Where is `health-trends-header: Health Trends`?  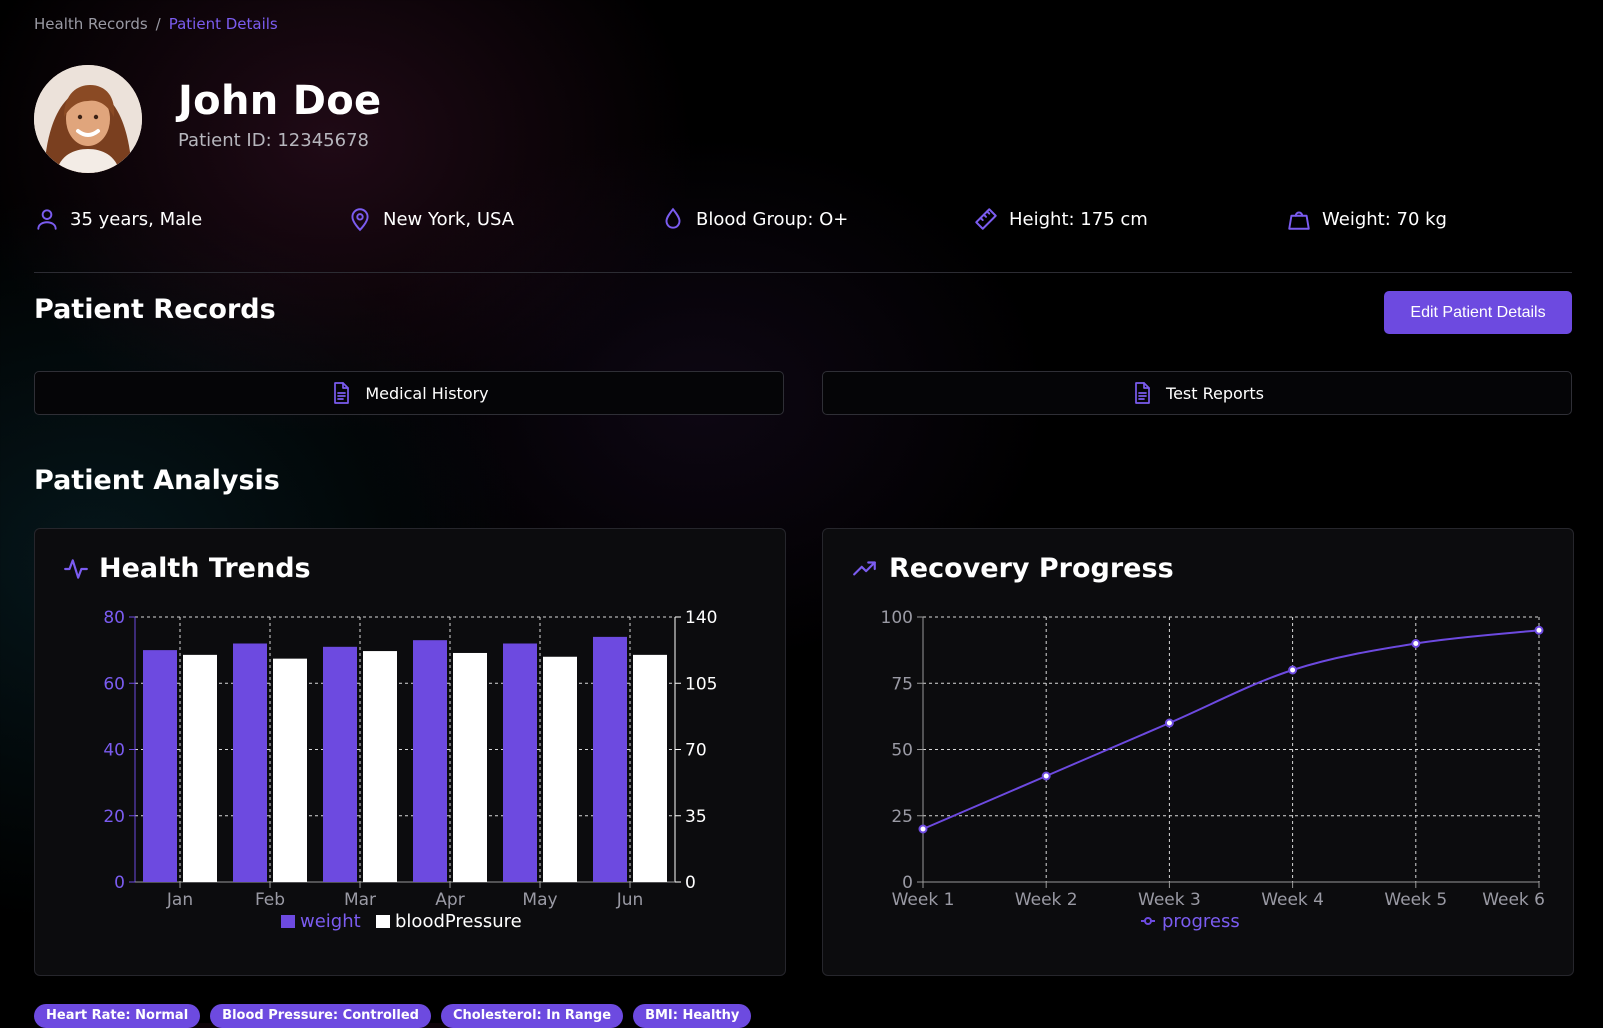
health-trends-header: Health Trends is located at coordinates (187, 568).